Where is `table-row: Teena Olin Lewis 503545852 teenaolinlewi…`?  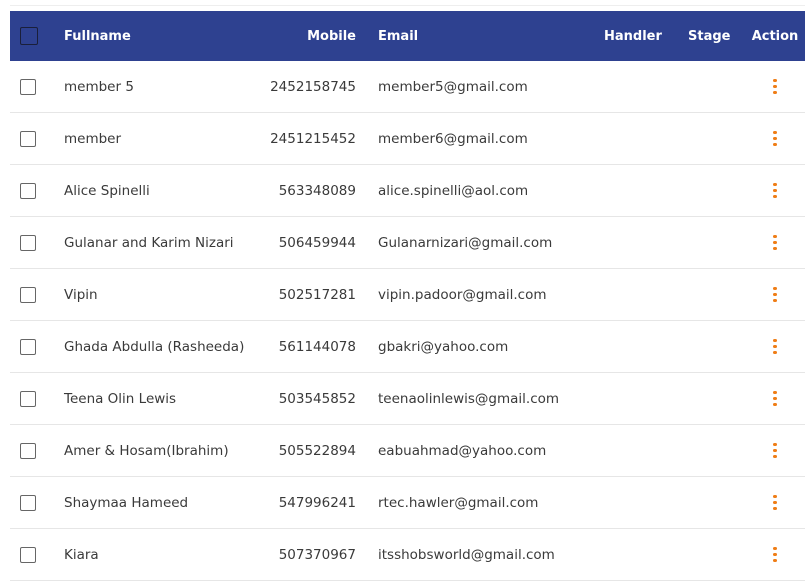 table-row: Teena Olin Lewis 503545852 teenaolinlewi… is located at coordinates (407, 399).